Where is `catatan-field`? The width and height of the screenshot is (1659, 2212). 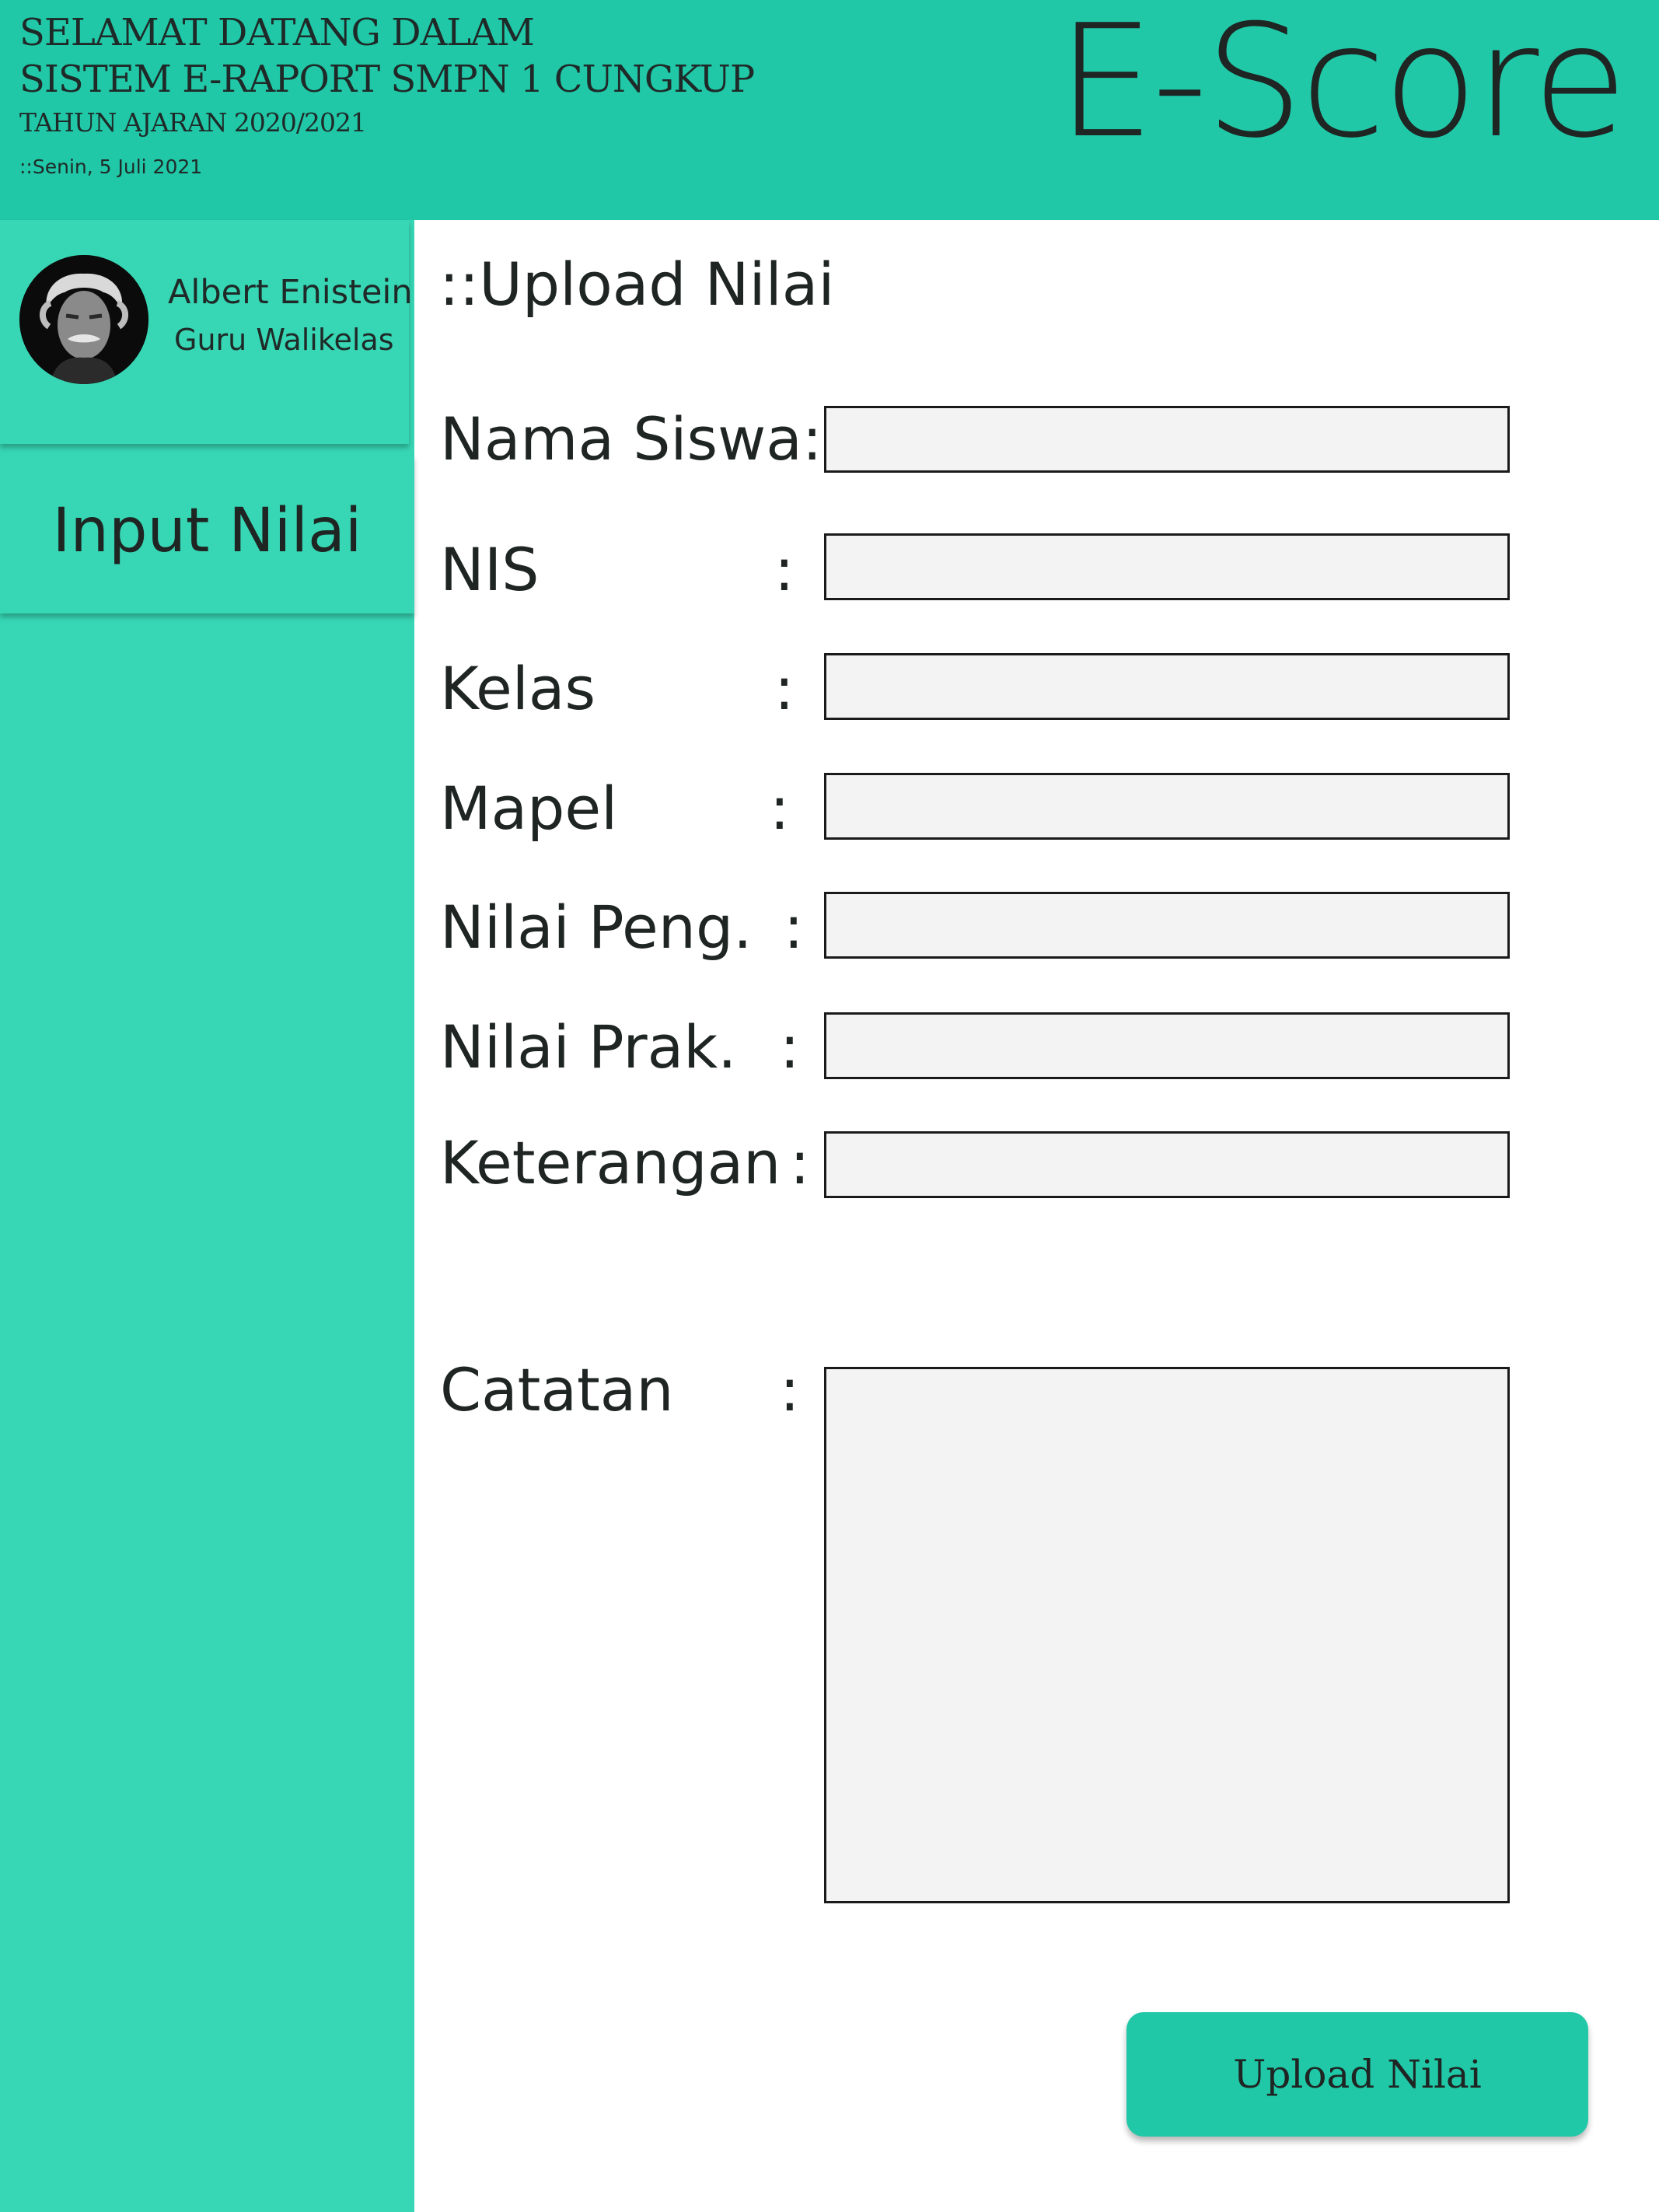
catatan-field is located at coordinates (1167, 1635).